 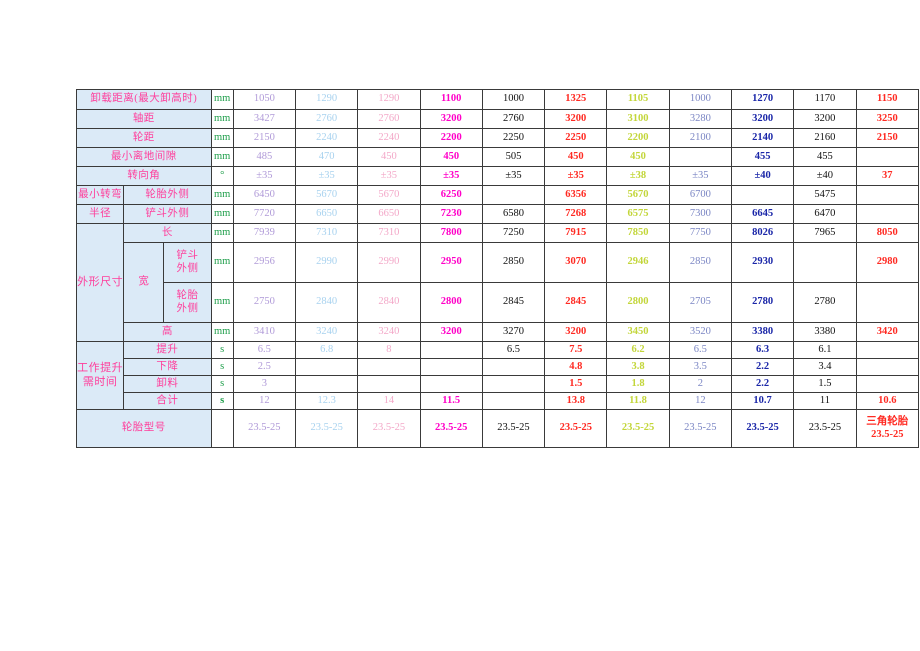 What do you see at coordinates (264, 384) in the screenshot?
I see `cell-value: 3` at bounding box center [264, 384].